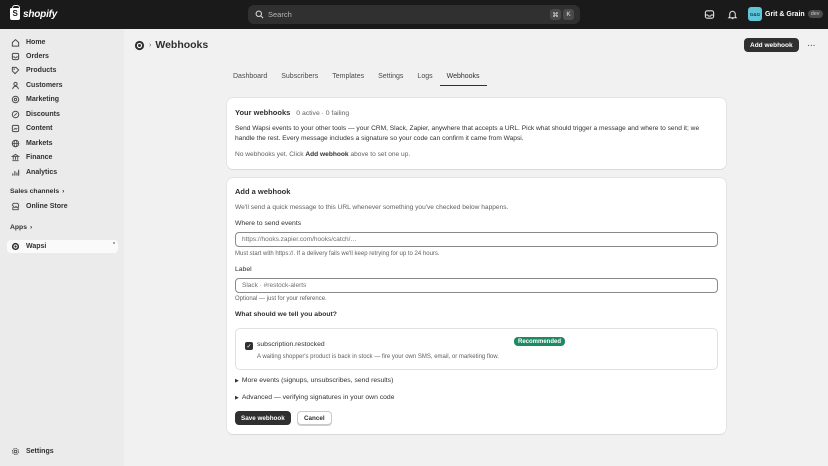  Describe the element at coordinates (390, 76) in the screenshot. I see `tab-settings: Settings` at that location.